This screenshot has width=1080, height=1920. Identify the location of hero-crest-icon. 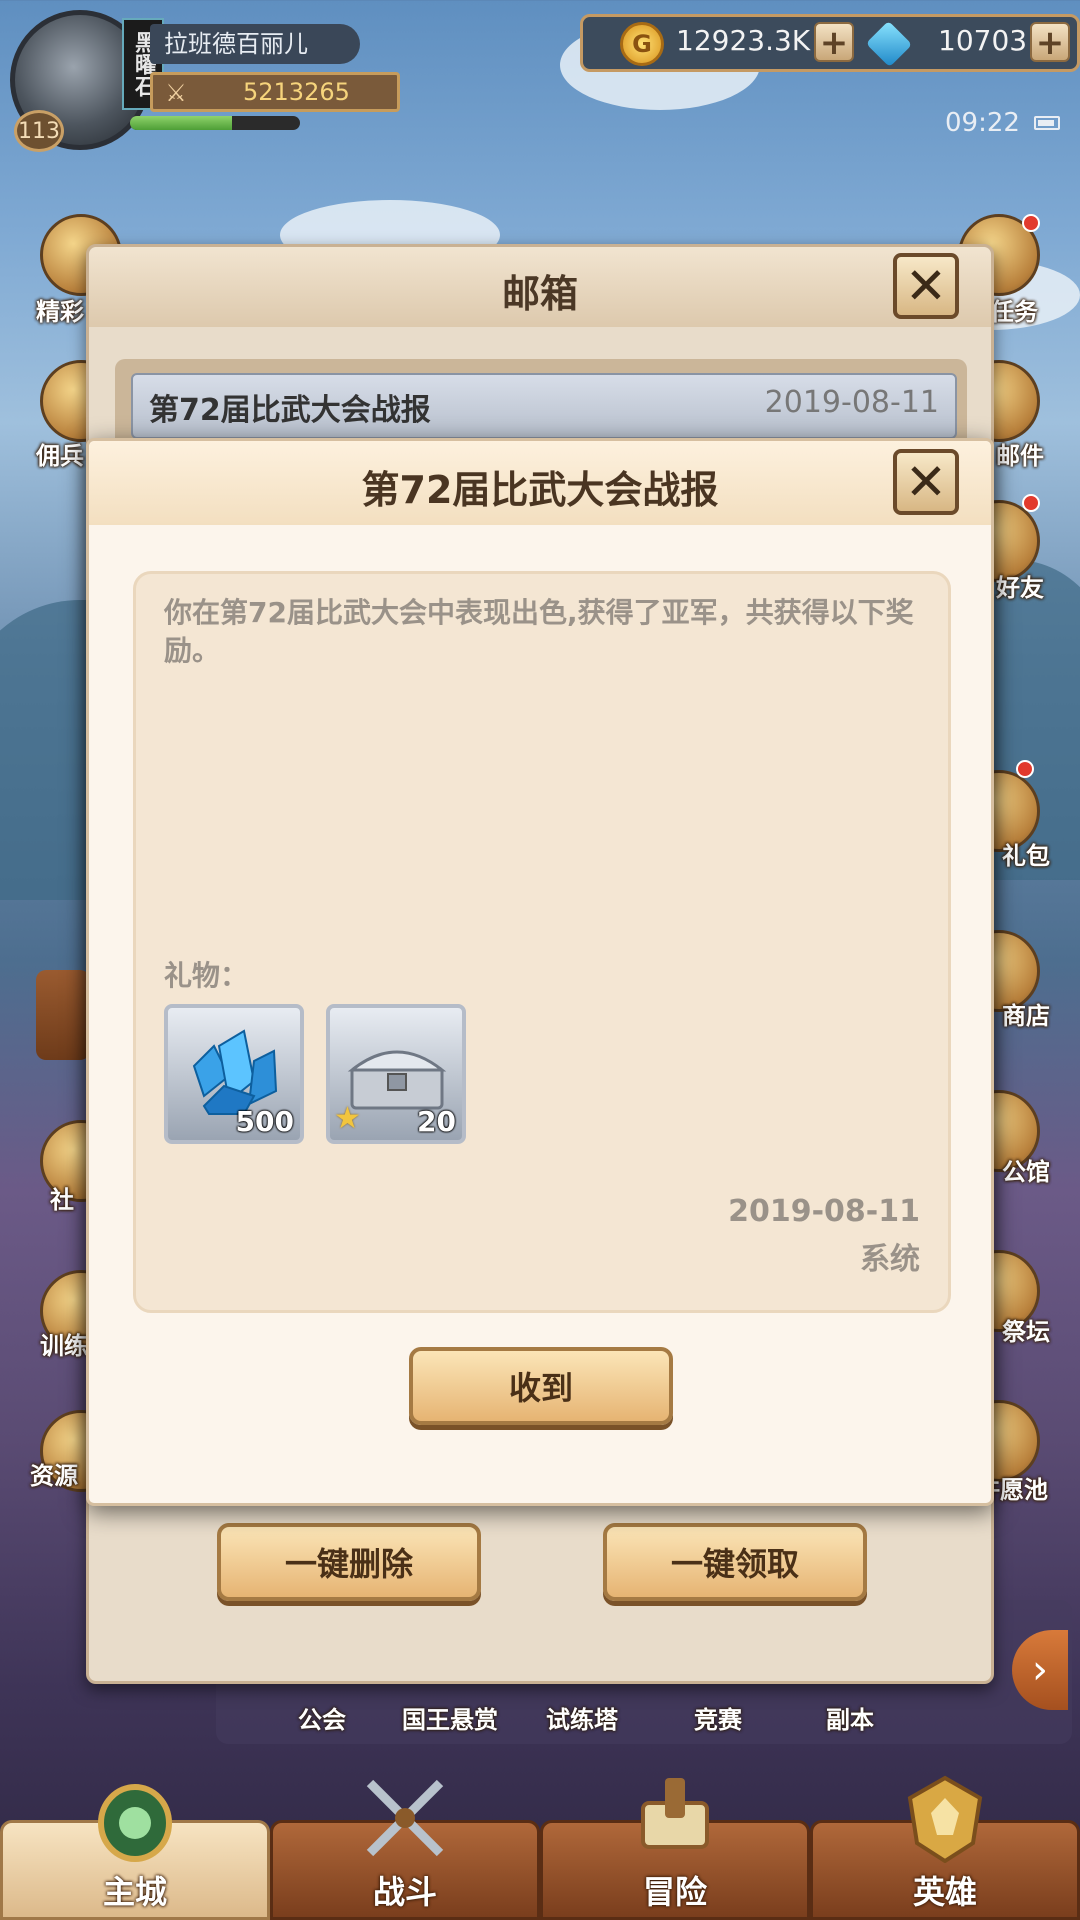
(945, 1819).